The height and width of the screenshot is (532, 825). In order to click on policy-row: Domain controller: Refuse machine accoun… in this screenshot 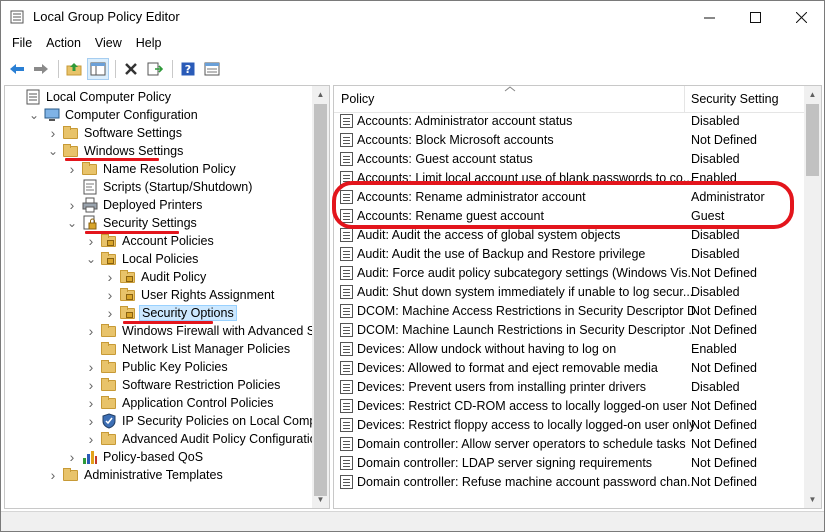, I will do `click(570, 481)`.